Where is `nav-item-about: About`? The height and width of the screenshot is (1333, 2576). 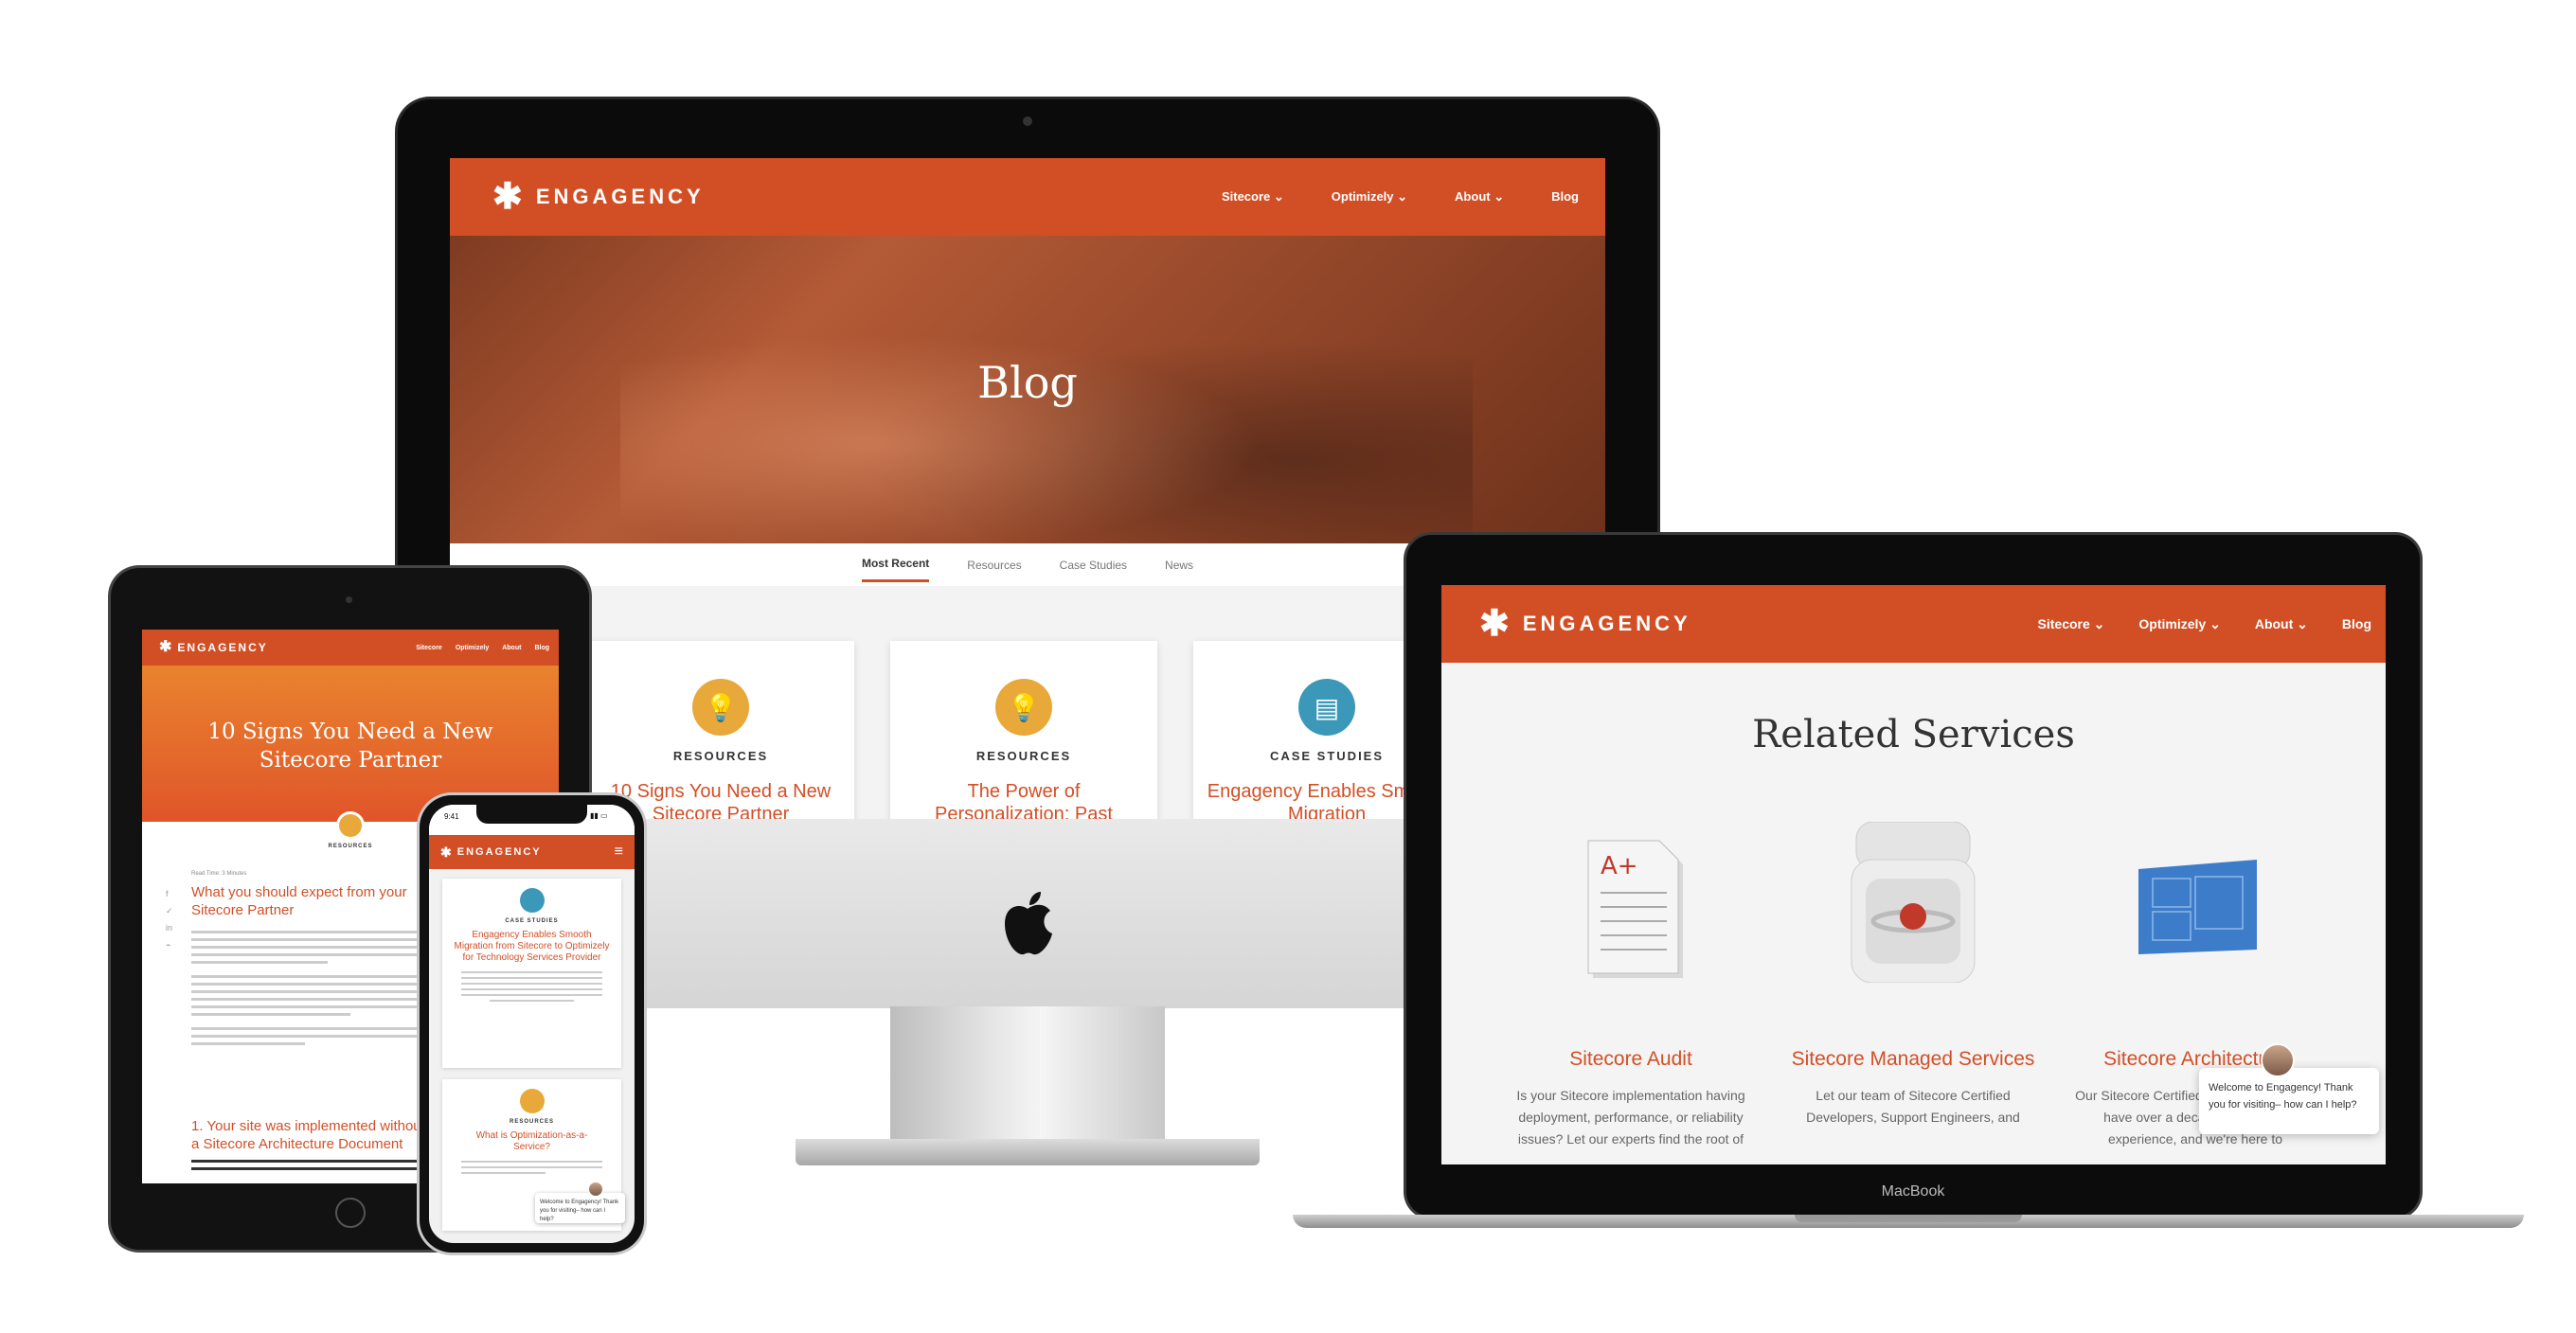 nav-item-about: About is located at coordinates (511, 648).